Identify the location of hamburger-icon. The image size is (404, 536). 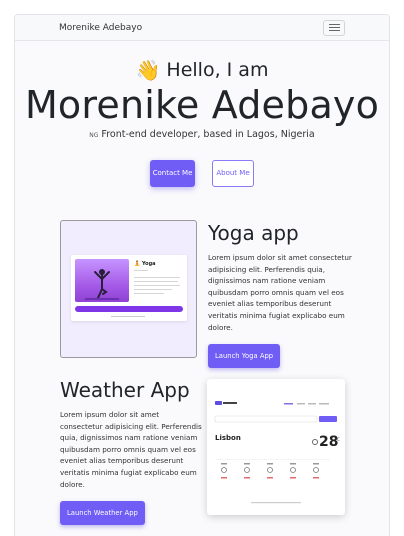
(334, 27).